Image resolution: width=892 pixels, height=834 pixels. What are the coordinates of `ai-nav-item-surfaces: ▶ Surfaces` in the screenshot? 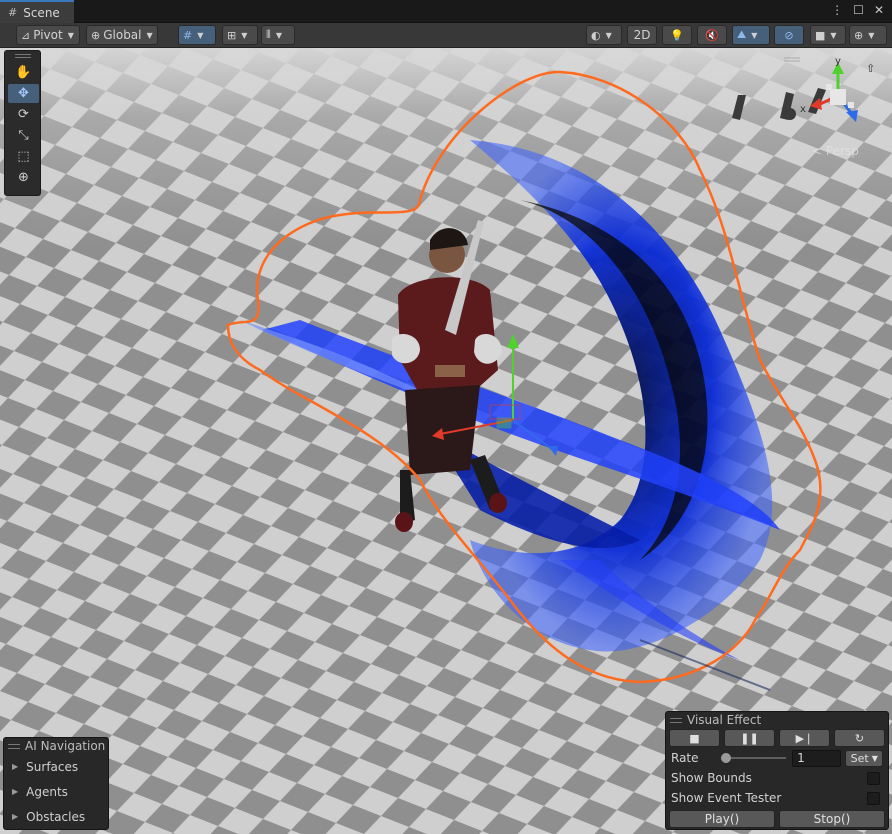 It's located at (56, 766).